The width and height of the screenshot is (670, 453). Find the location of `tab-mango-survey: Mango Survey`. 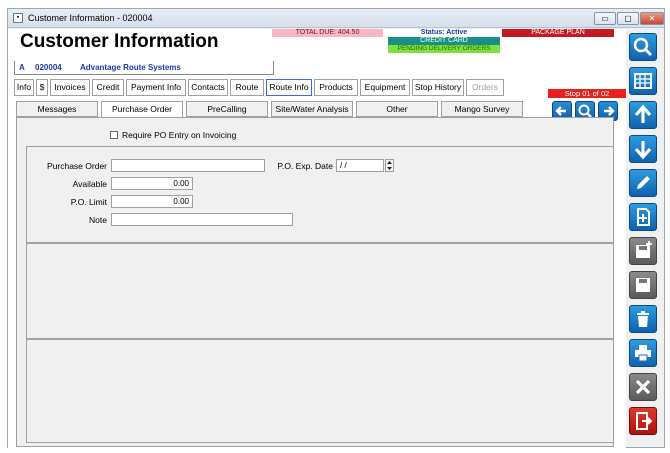

tab-mango-survey: Mango Survey is located at coordinates (482, 109).